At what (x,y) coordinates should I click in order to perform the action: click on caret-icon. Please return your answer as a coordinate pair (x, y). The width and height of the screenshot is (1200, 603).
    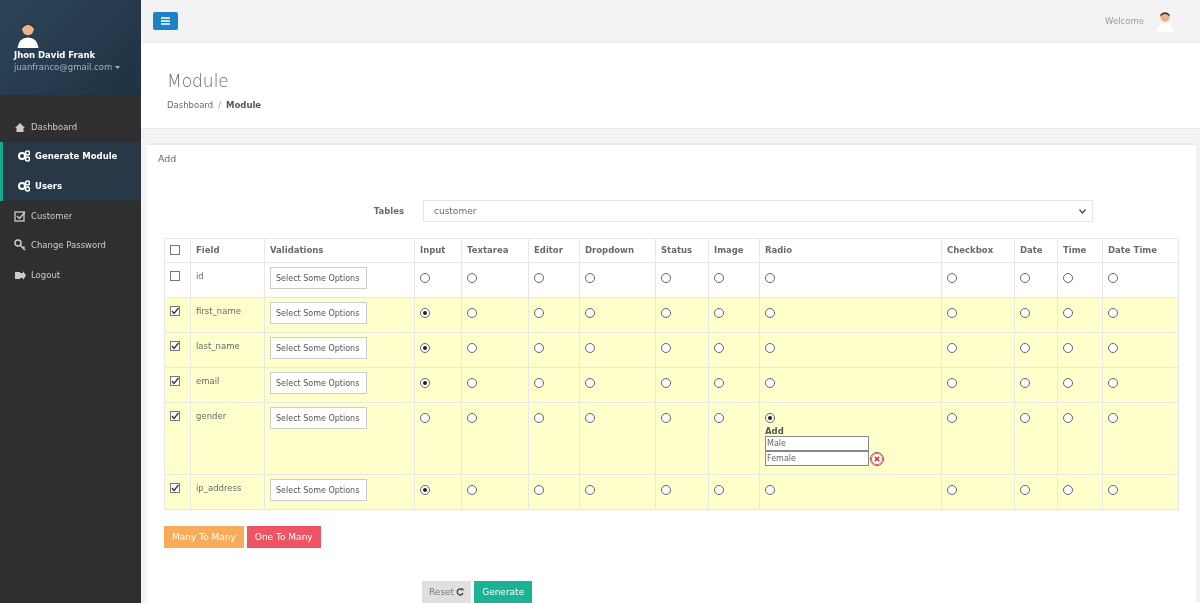
    Looking at the image, I should click on (118, 67).